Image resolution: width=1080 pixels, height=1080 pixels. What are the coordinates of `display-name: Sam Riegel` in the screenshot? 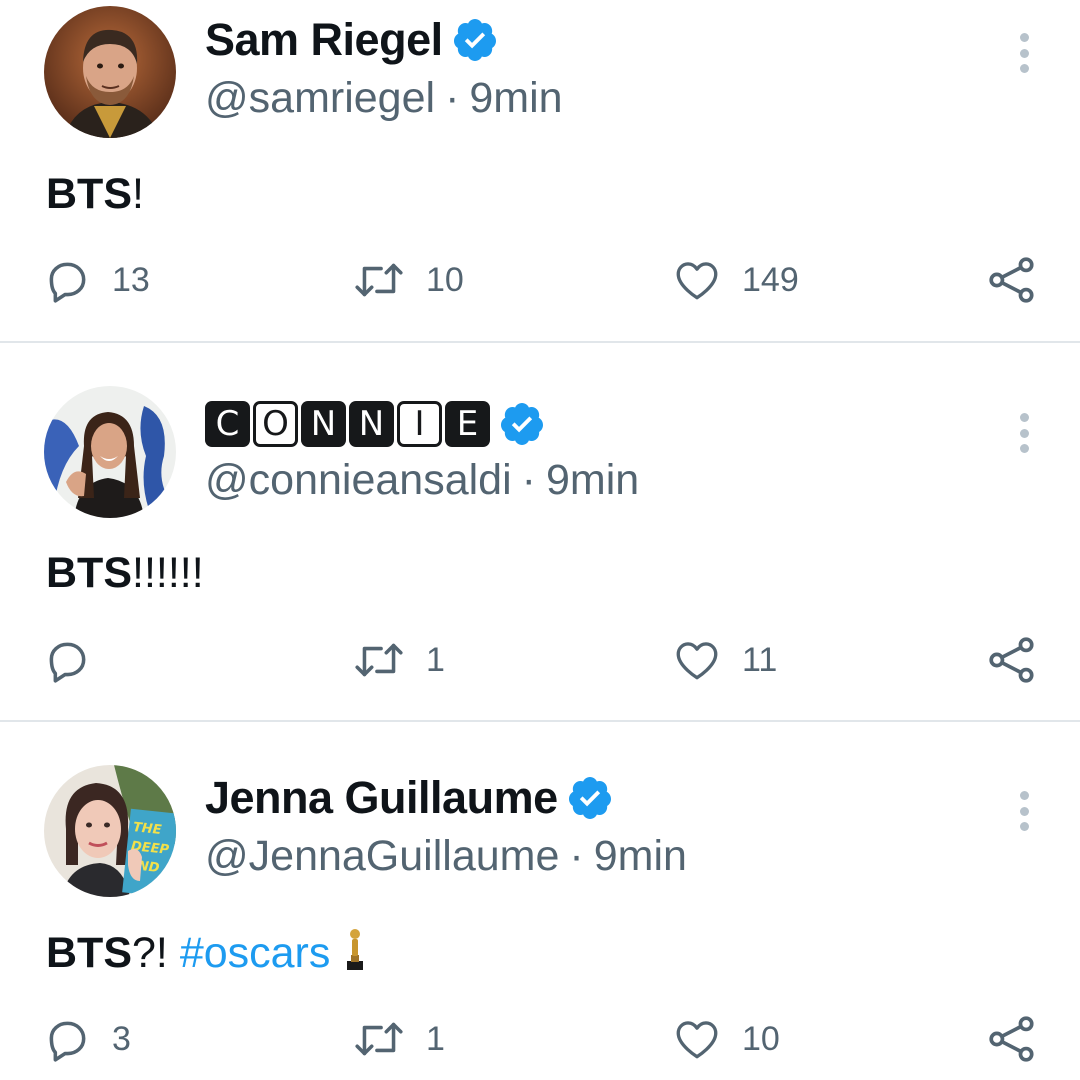 It's located at (324, 40).